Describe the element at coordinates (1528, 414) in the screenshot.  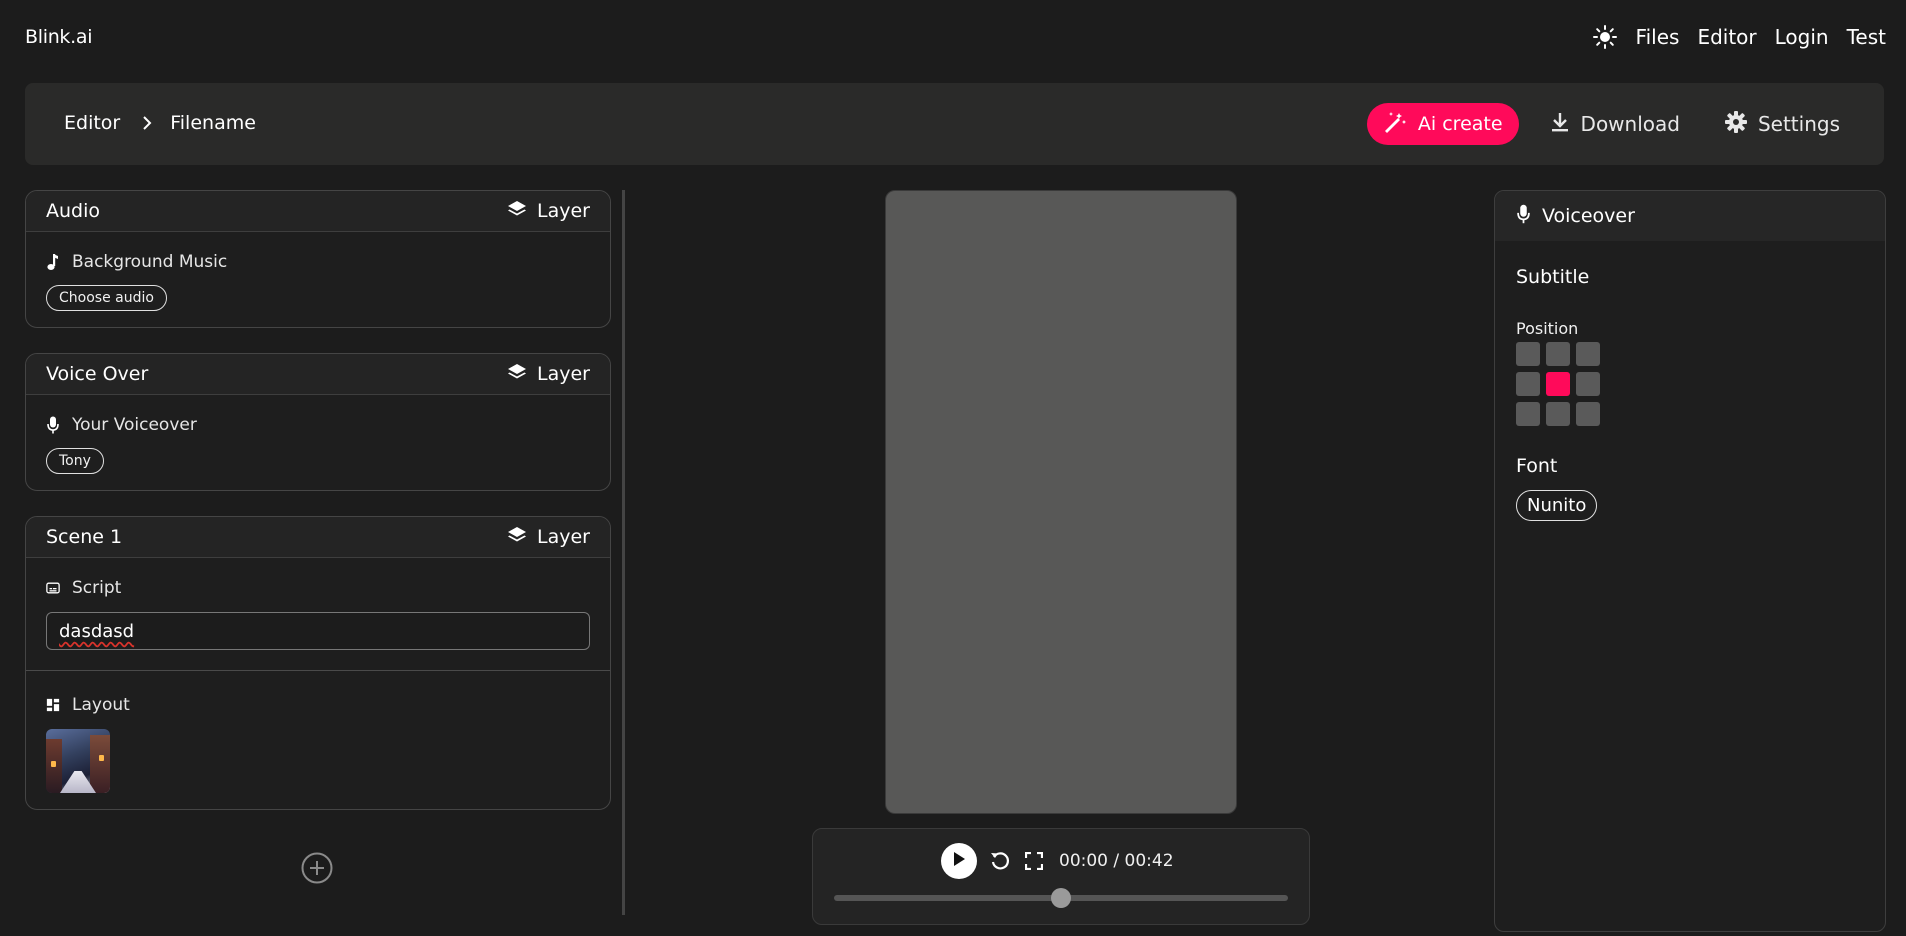
I see `position-bottom-left` at that location.